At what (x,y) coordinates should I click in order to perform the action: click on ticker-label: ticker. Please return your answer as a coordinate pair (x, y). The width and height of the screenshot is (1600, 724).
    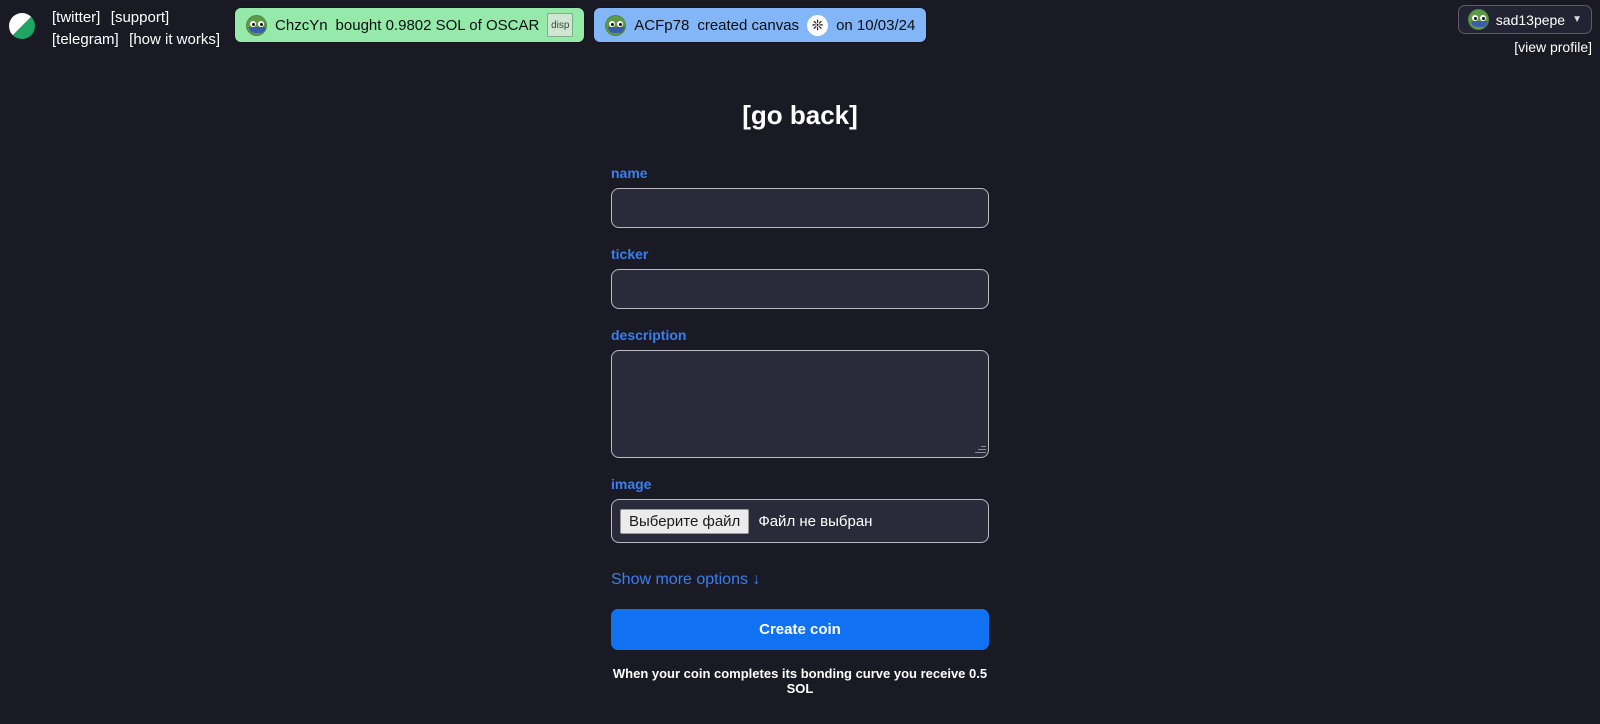
    Looking at the image, I should click on (630, 254).